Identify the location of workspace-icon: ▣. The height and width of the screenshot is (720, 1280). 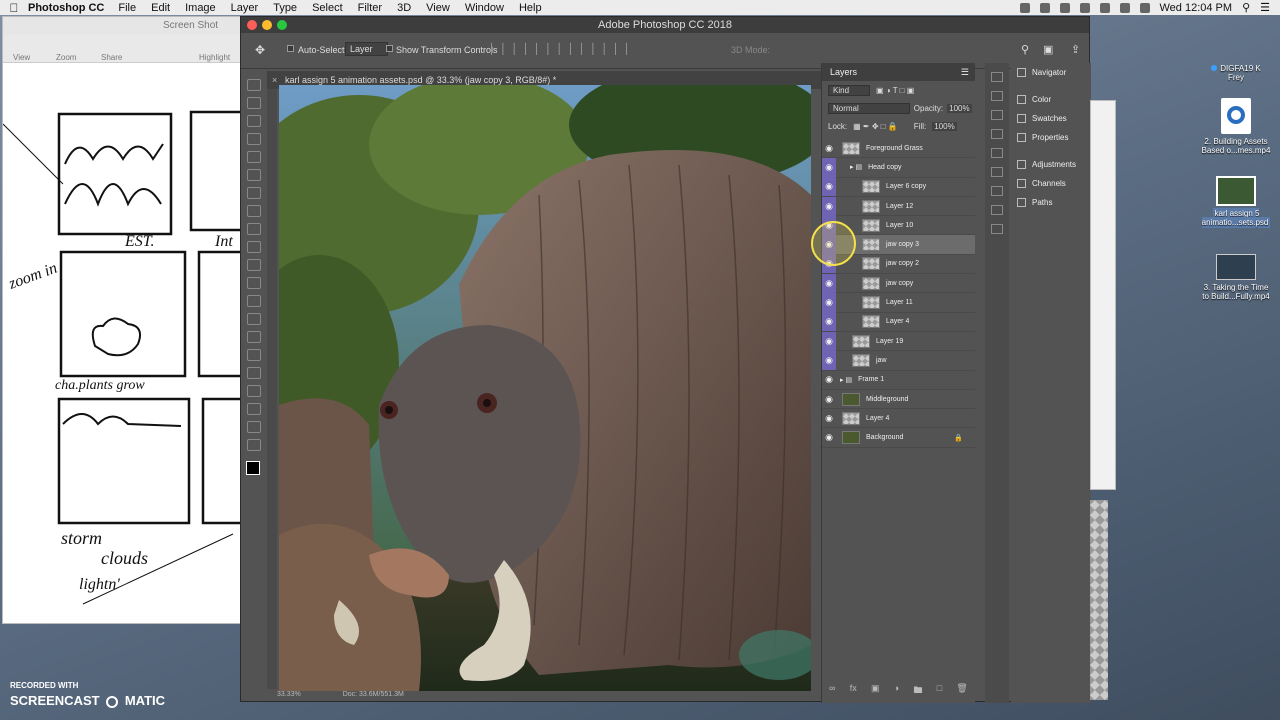
(1048, 49).